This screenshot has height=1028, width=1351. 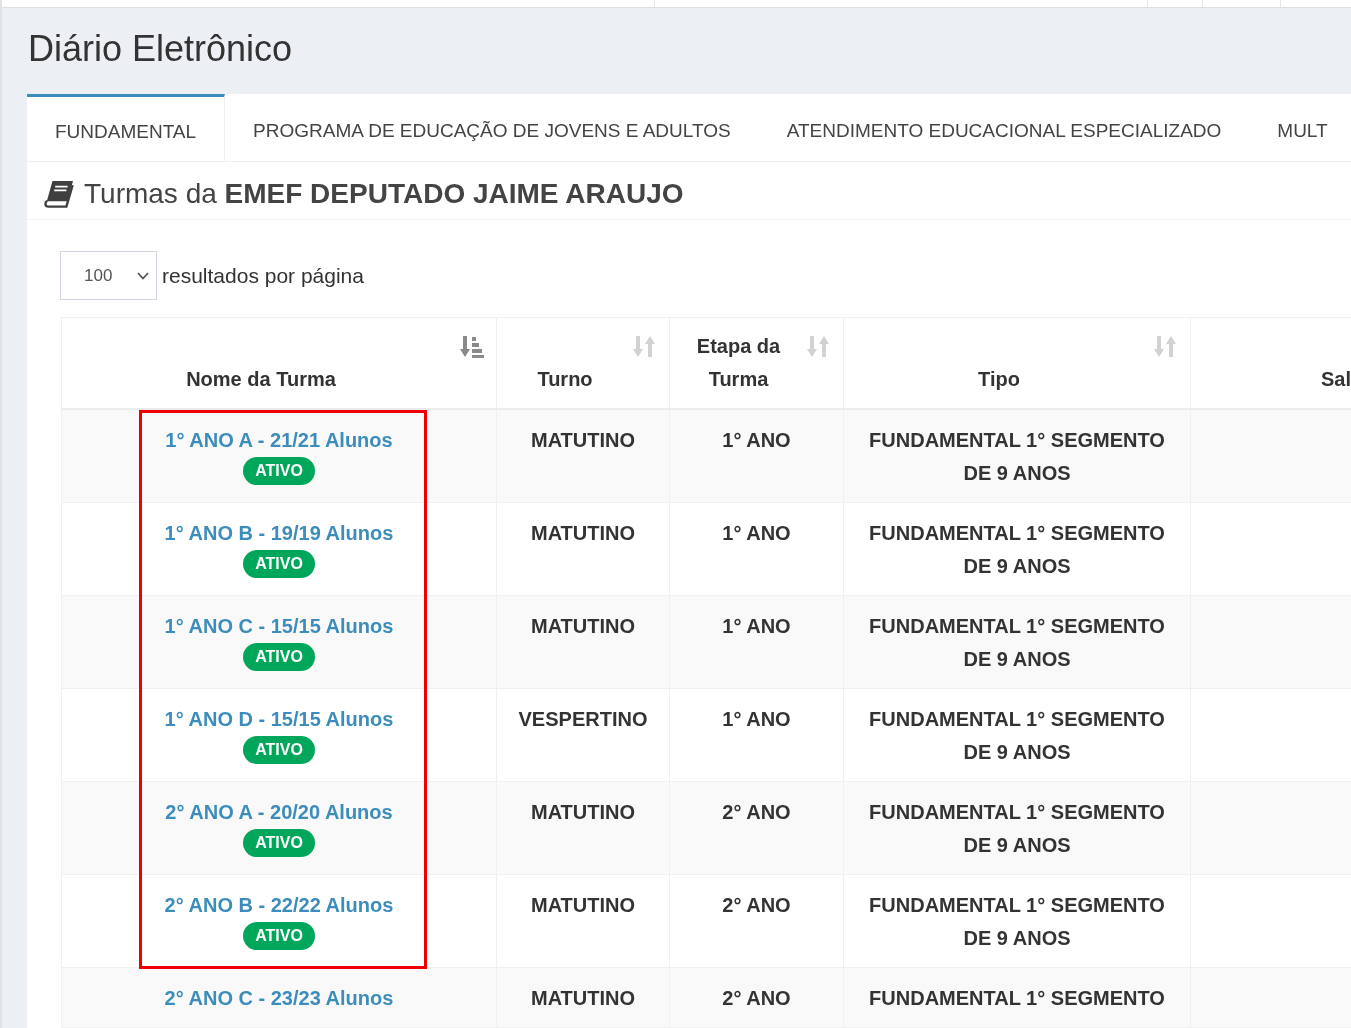 What do you see at coordinates (583, 363) in the screenshot?
I see `column-header: Turno` at bounding box center [583, 363].